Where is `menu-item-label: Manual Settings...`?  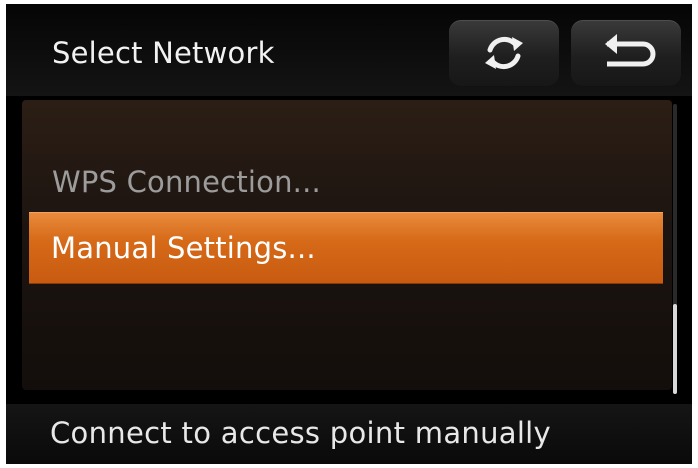
menu-item-label: Manual Settings... is located at coordinates (183, 248).